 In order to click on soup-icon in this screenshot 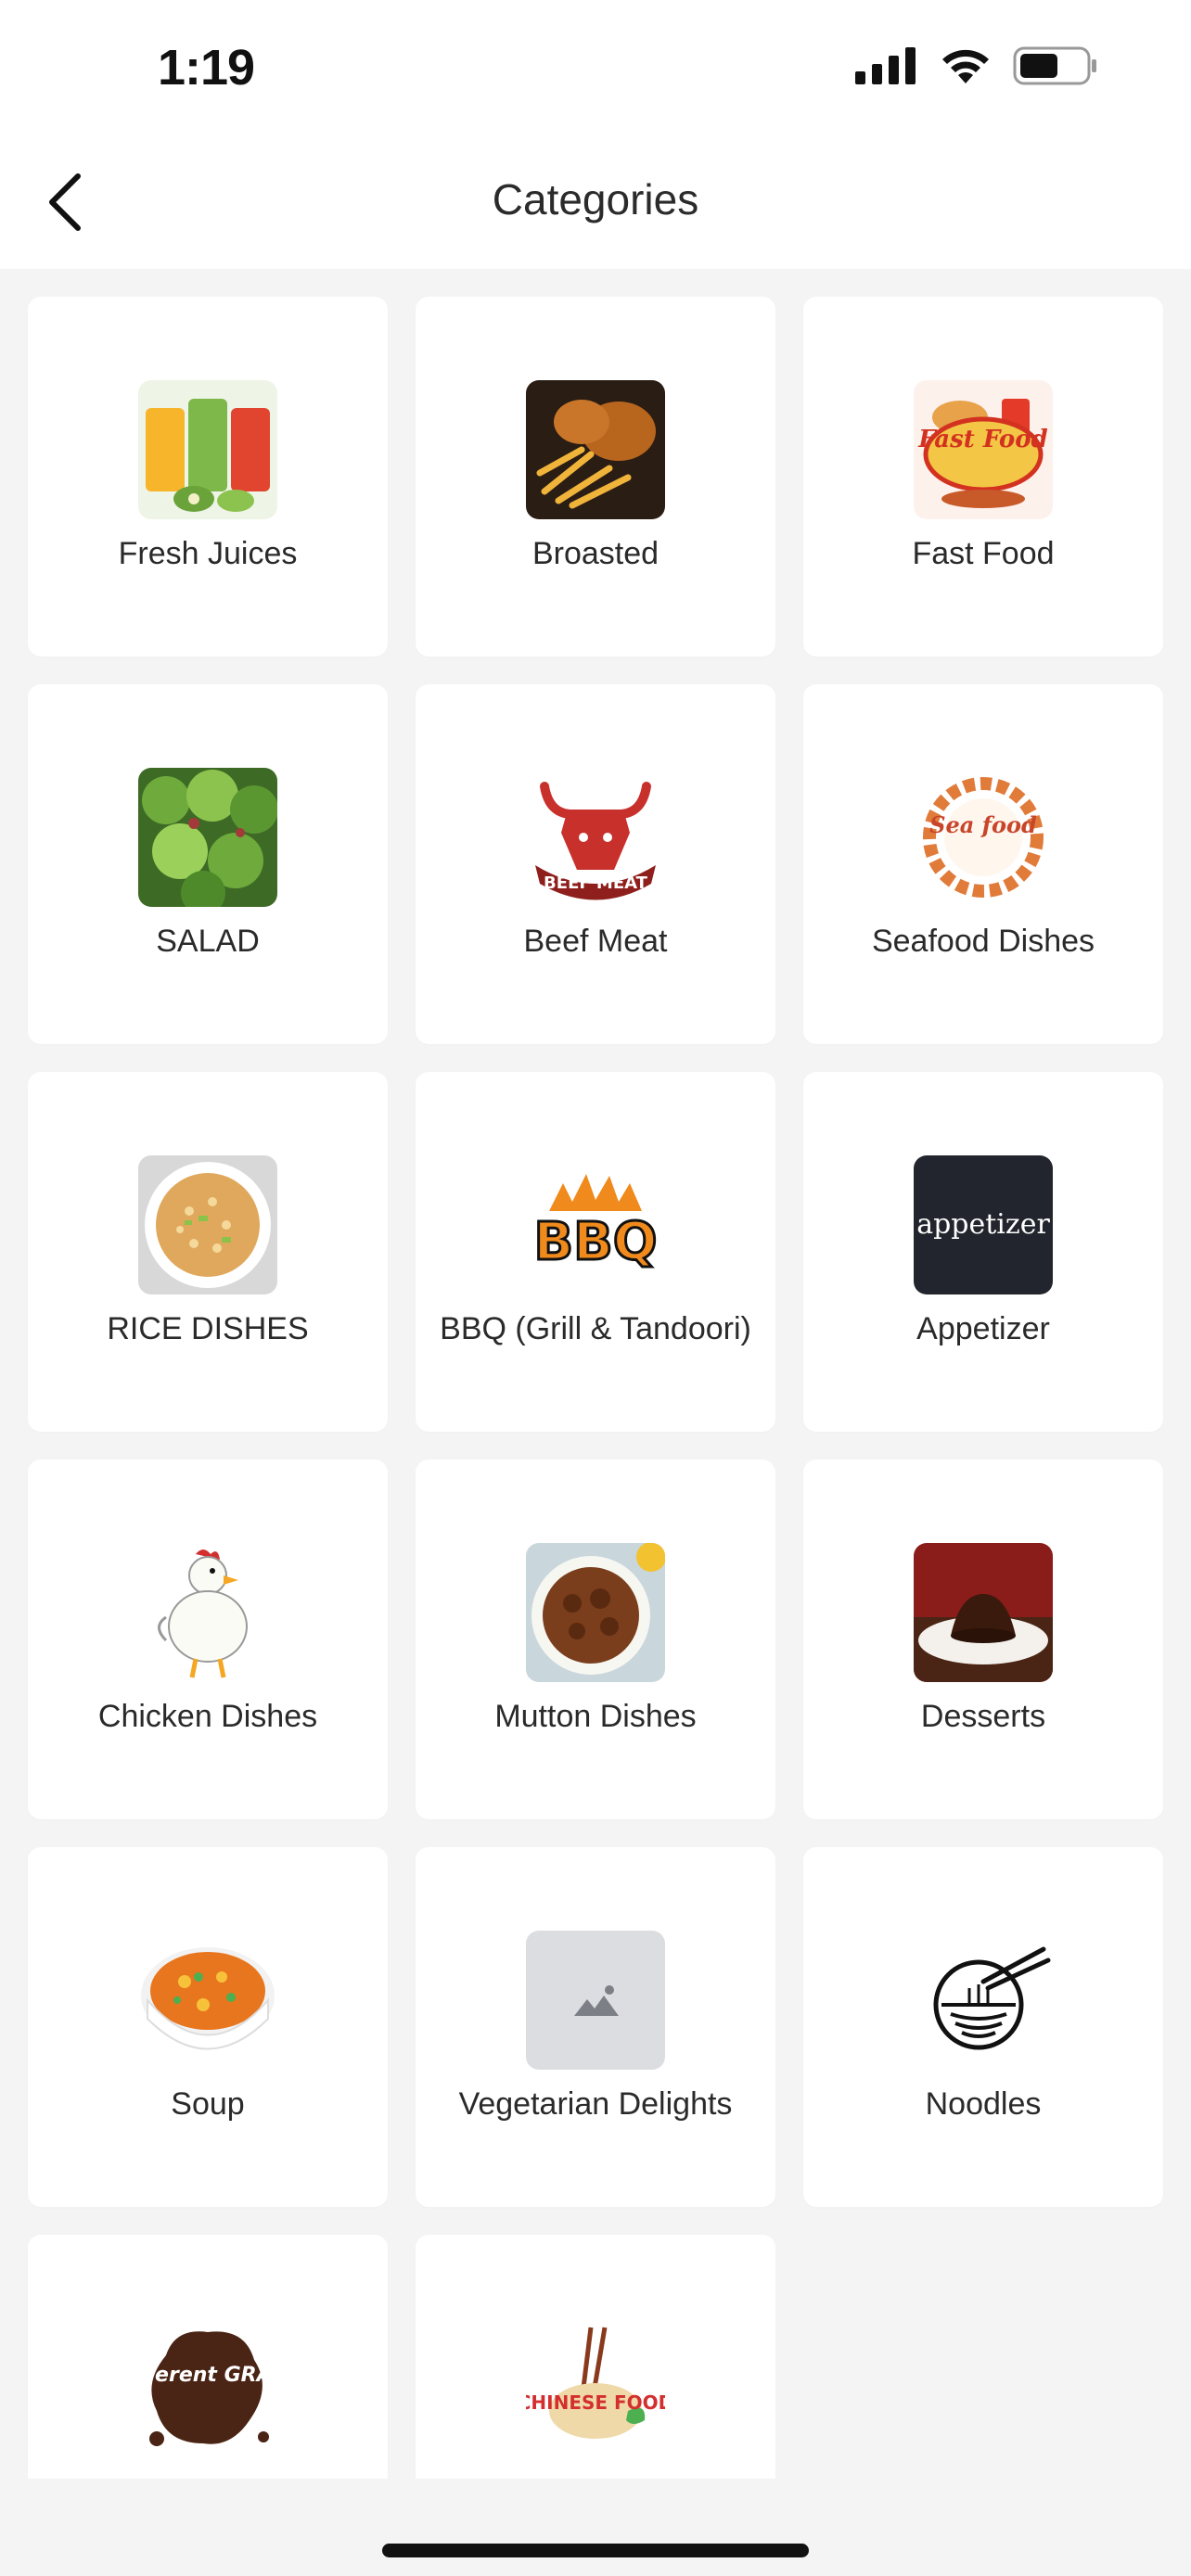, I will do `click(207, 2000)`.